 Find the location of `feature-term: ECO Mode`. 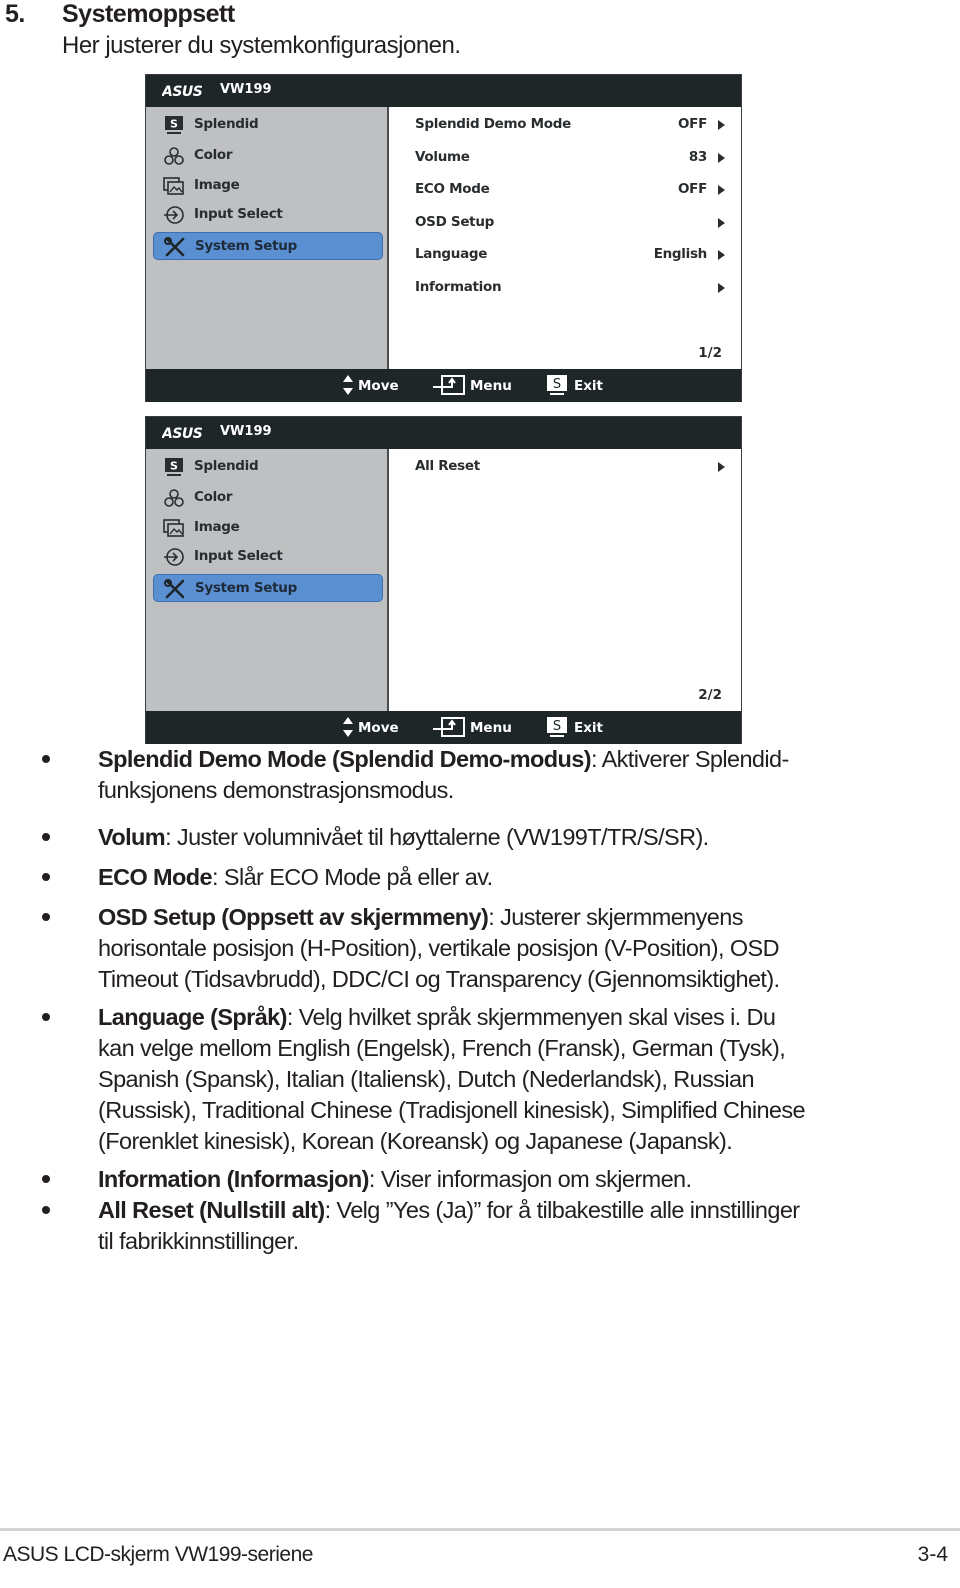

feature-term: ECO Mode is located at coordinates (155, 877).